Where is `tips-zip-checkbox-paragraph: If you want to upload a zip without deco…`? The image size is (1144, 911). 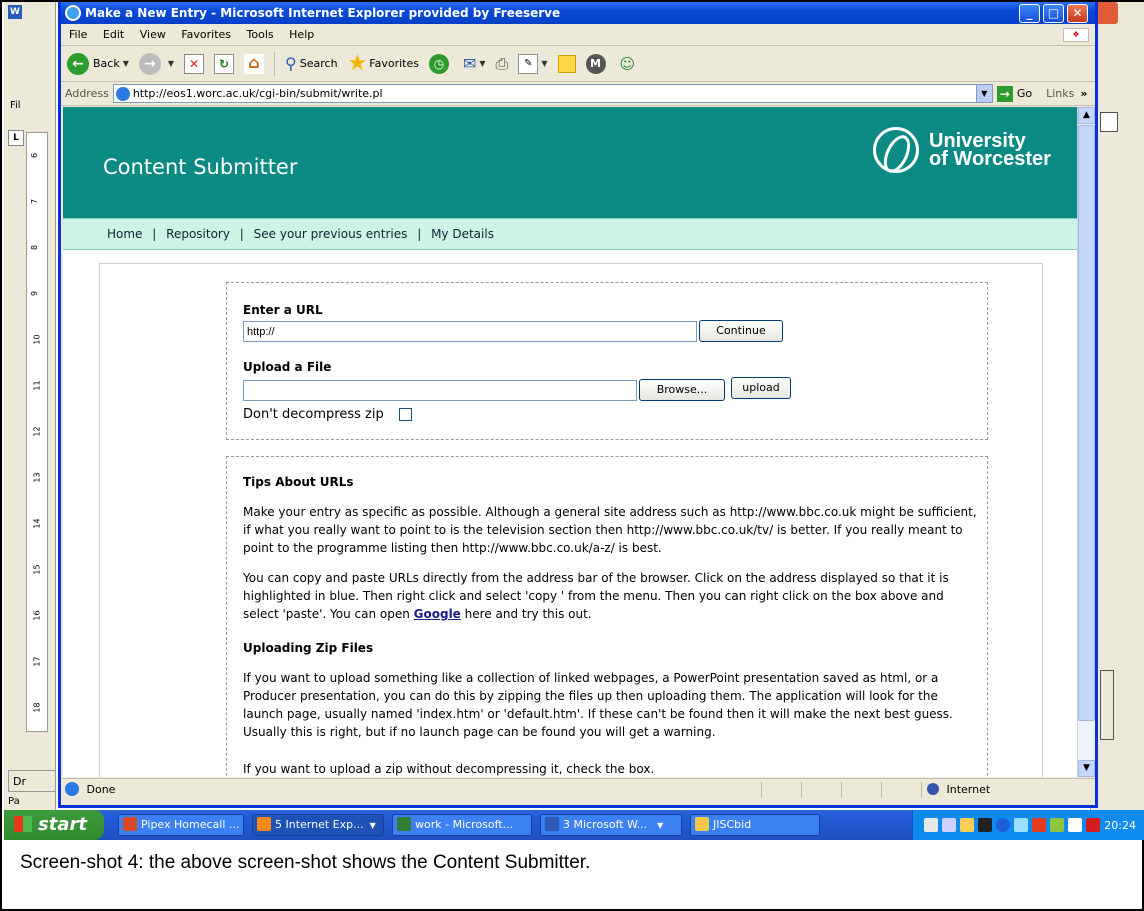 tips-zip-checkbox-paragraph: If you want to upload a zip without deco… is located at coordinates (449, 769).